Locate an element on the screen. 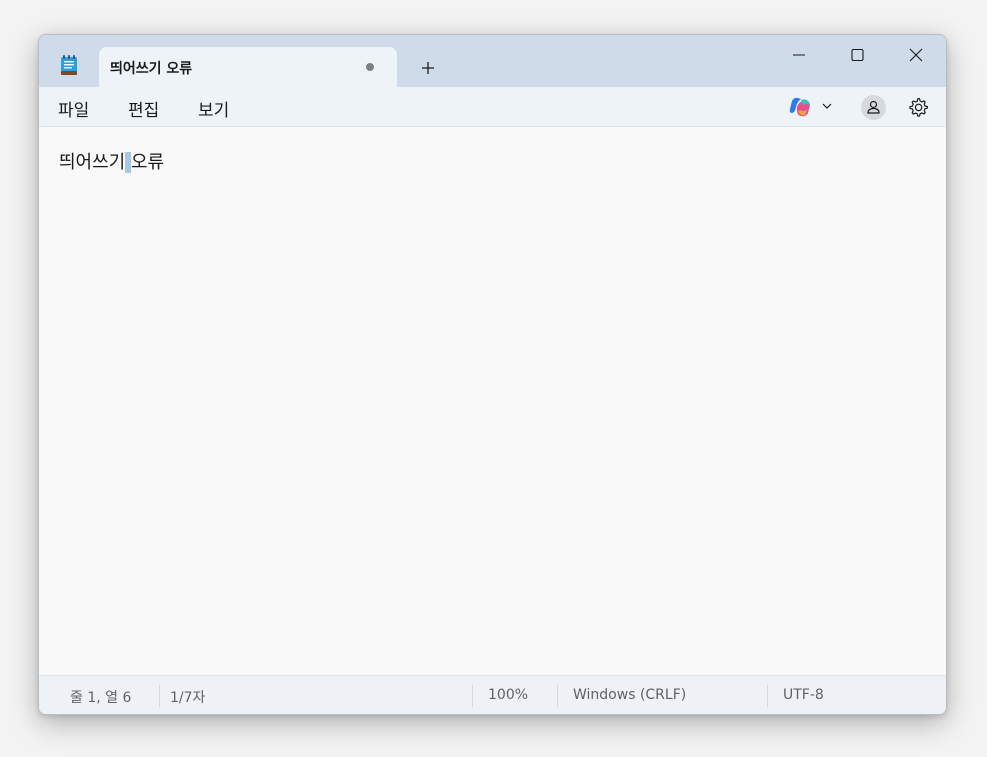  maximize-icon is located at coordinates (857, 55).